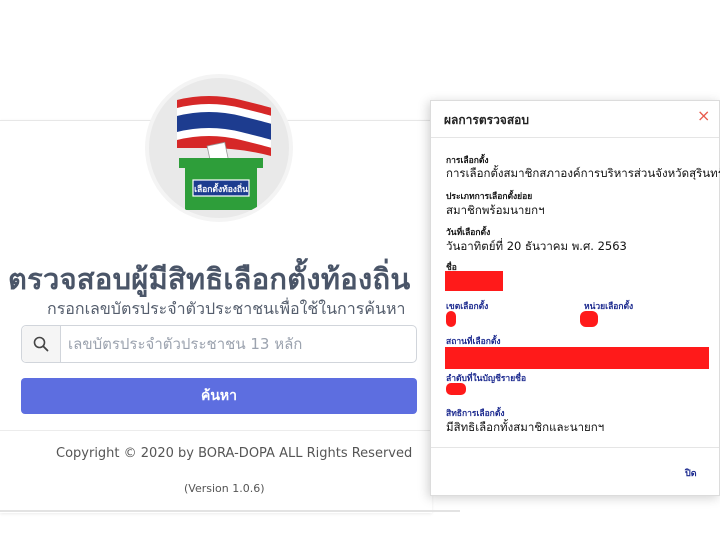 The image size is (720, 540). I want to click on search-icon, so click(41, 344).